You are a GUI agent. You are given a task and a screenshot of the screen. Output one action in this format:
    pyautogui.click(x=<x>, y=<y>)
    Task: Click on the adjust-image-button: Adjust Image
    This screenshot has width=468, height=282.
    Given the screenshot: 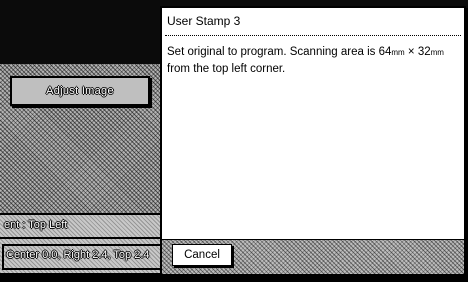 What is the action you would take?
    pyautogui.click(x=80, y=91)
    